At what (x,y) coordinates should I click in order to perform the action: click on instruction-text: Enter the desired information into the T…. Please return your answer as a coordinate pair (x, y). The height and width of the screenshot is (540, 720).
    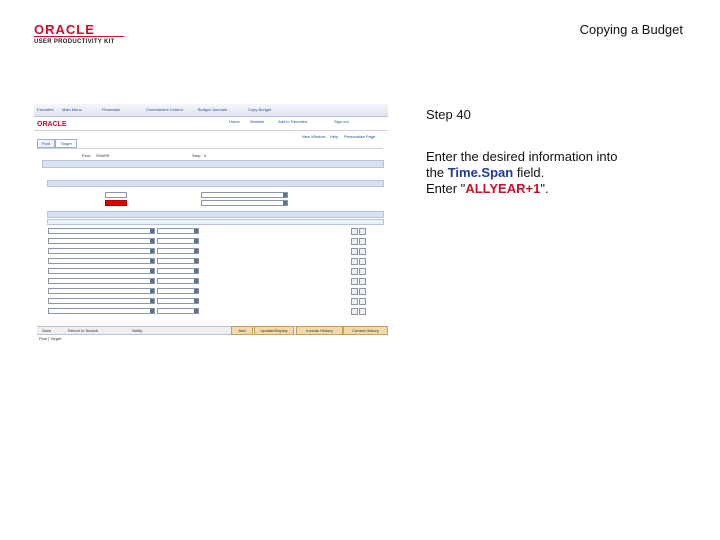
    Looking at the image, I should click on (556, 173).